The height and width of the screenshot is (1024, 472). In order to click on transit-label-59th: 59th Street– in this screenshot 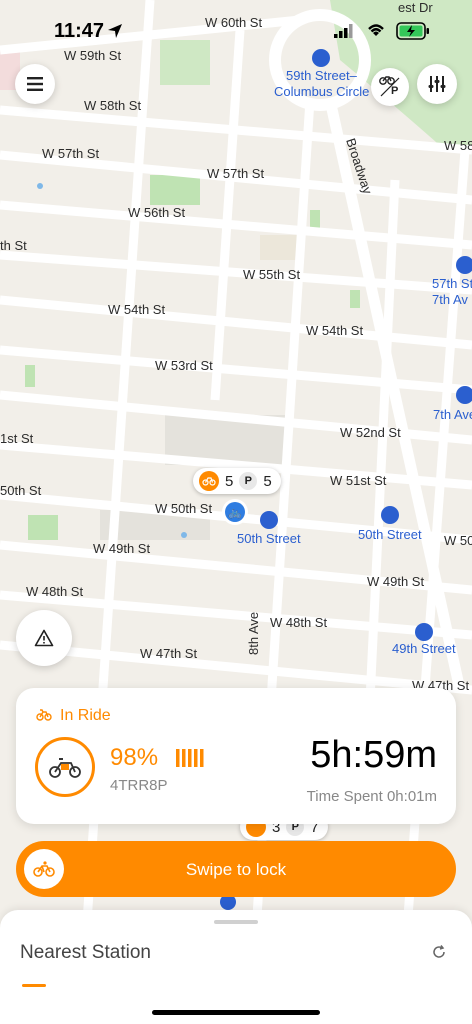, I will do `click(322, 75)`.